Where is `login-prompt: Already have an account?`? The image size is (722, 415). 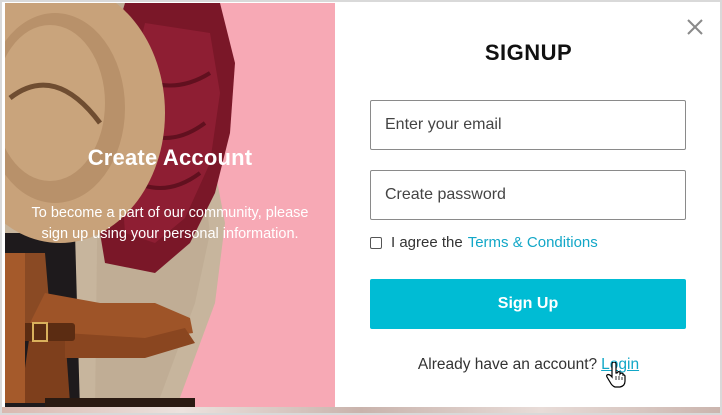
login-prompt: Already have an account? is located at coordinates (507, 364).